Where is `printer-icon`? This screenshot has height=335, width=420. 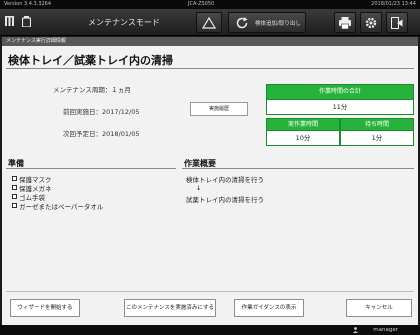 printer-icon is located at coordinates (345, 22).